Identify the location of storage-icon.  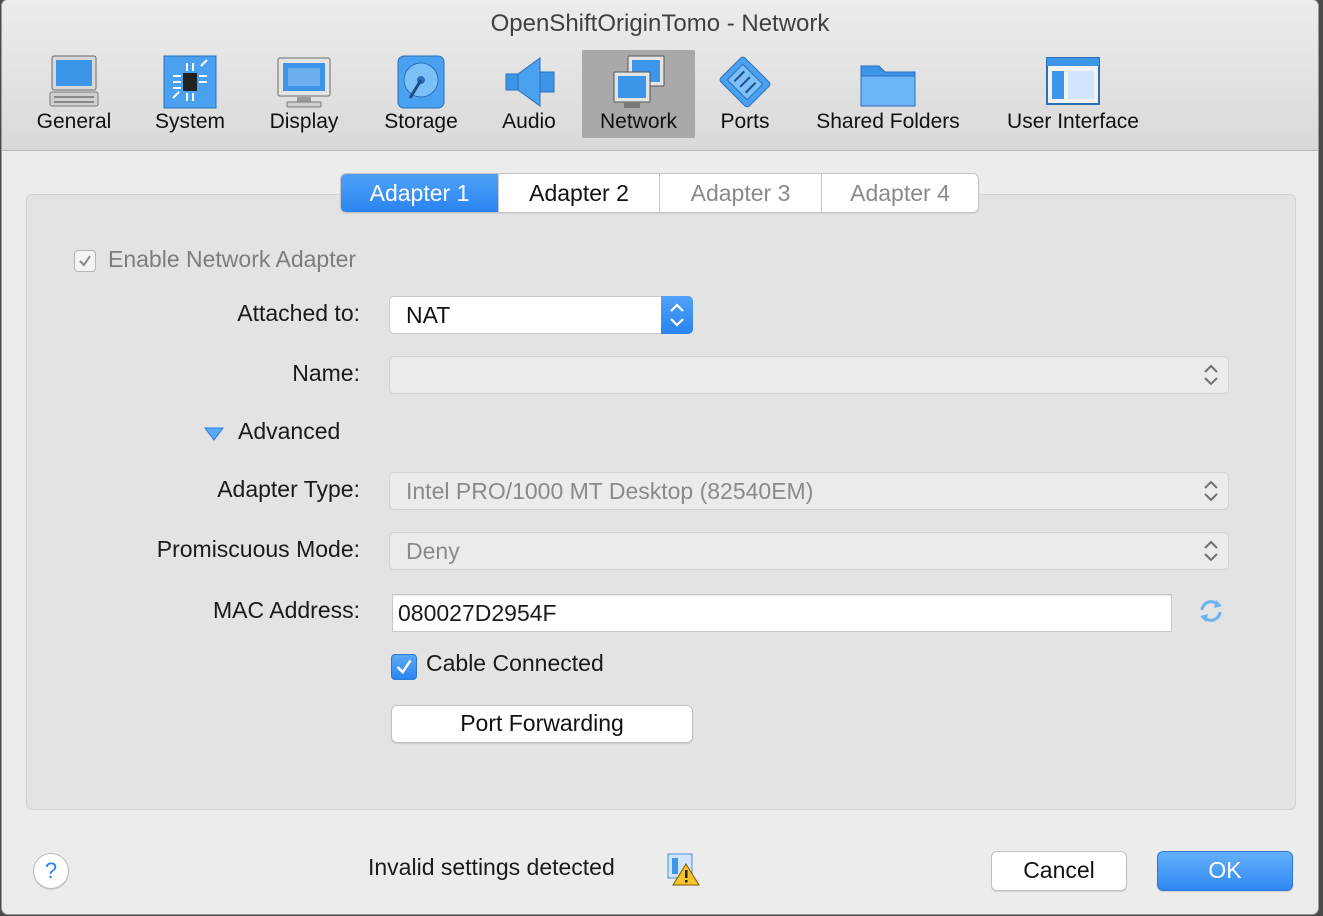
(421, 82).